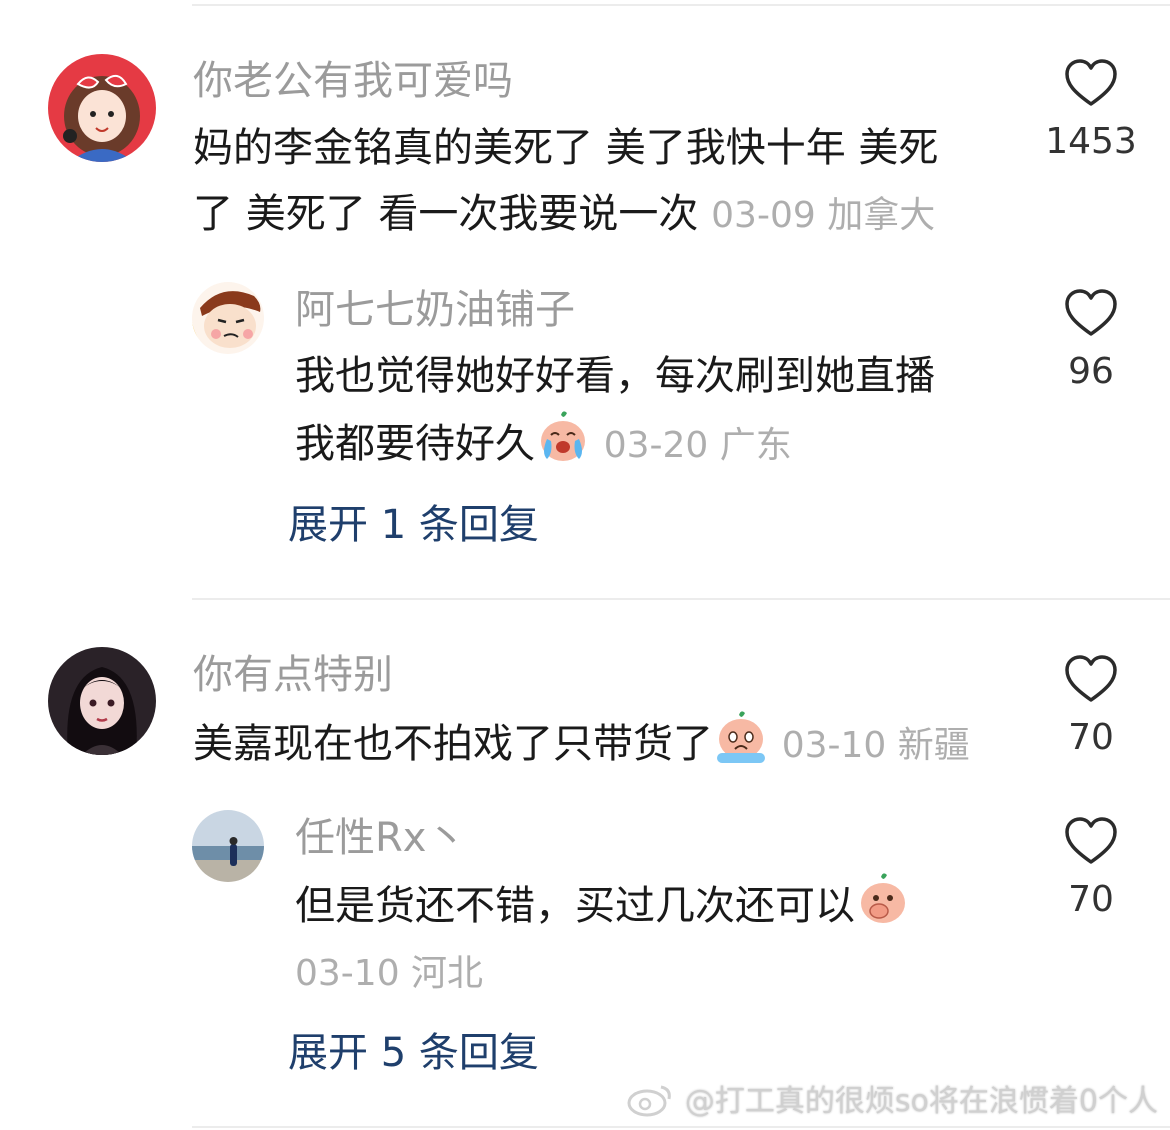  Describe the element at coordinates (681, 1127) in the screenshot. I see `bottom-divider` at that location.